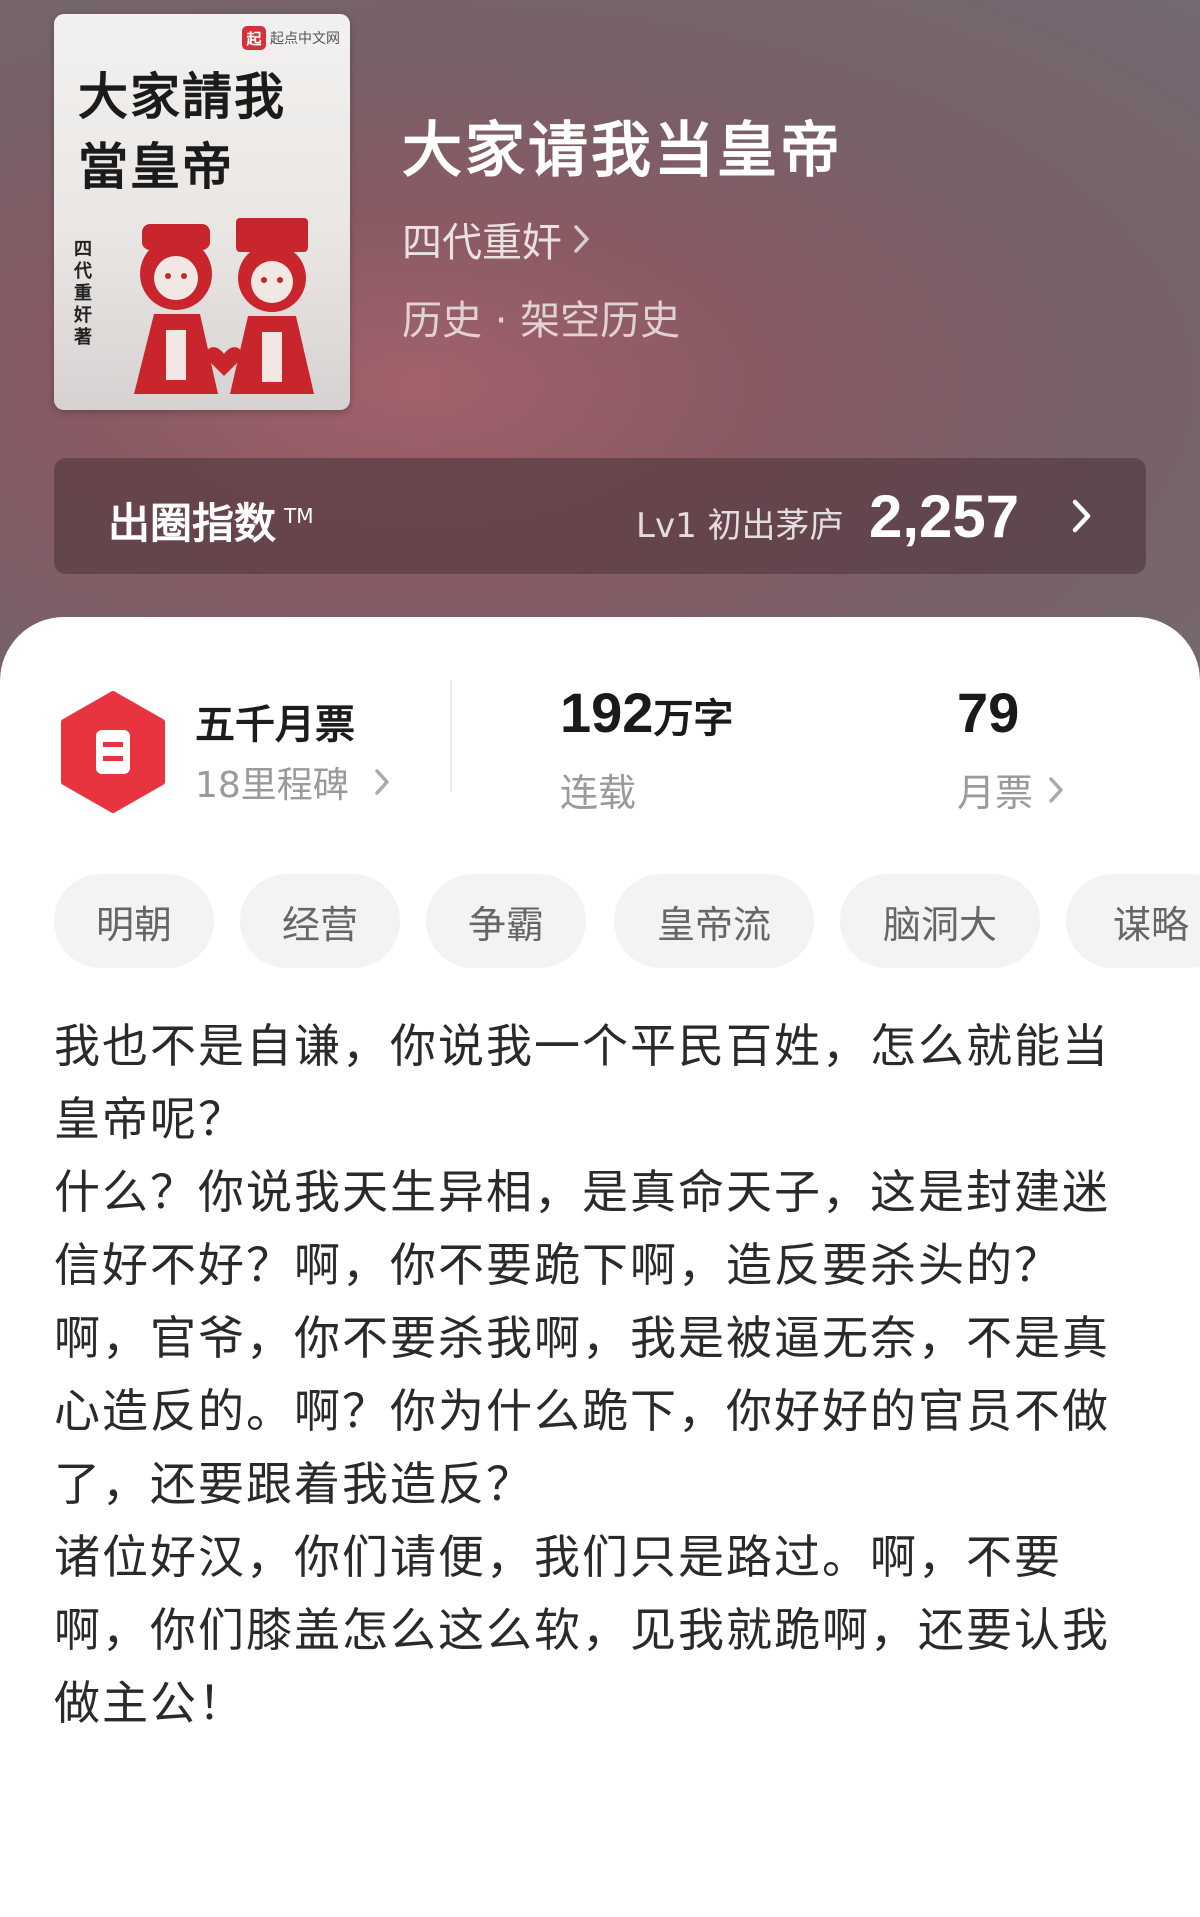 Image resolution: width=1200 pixels, height=1917 pixels. I want to click on tag-chip: 脑洞大, so click(940, 921).